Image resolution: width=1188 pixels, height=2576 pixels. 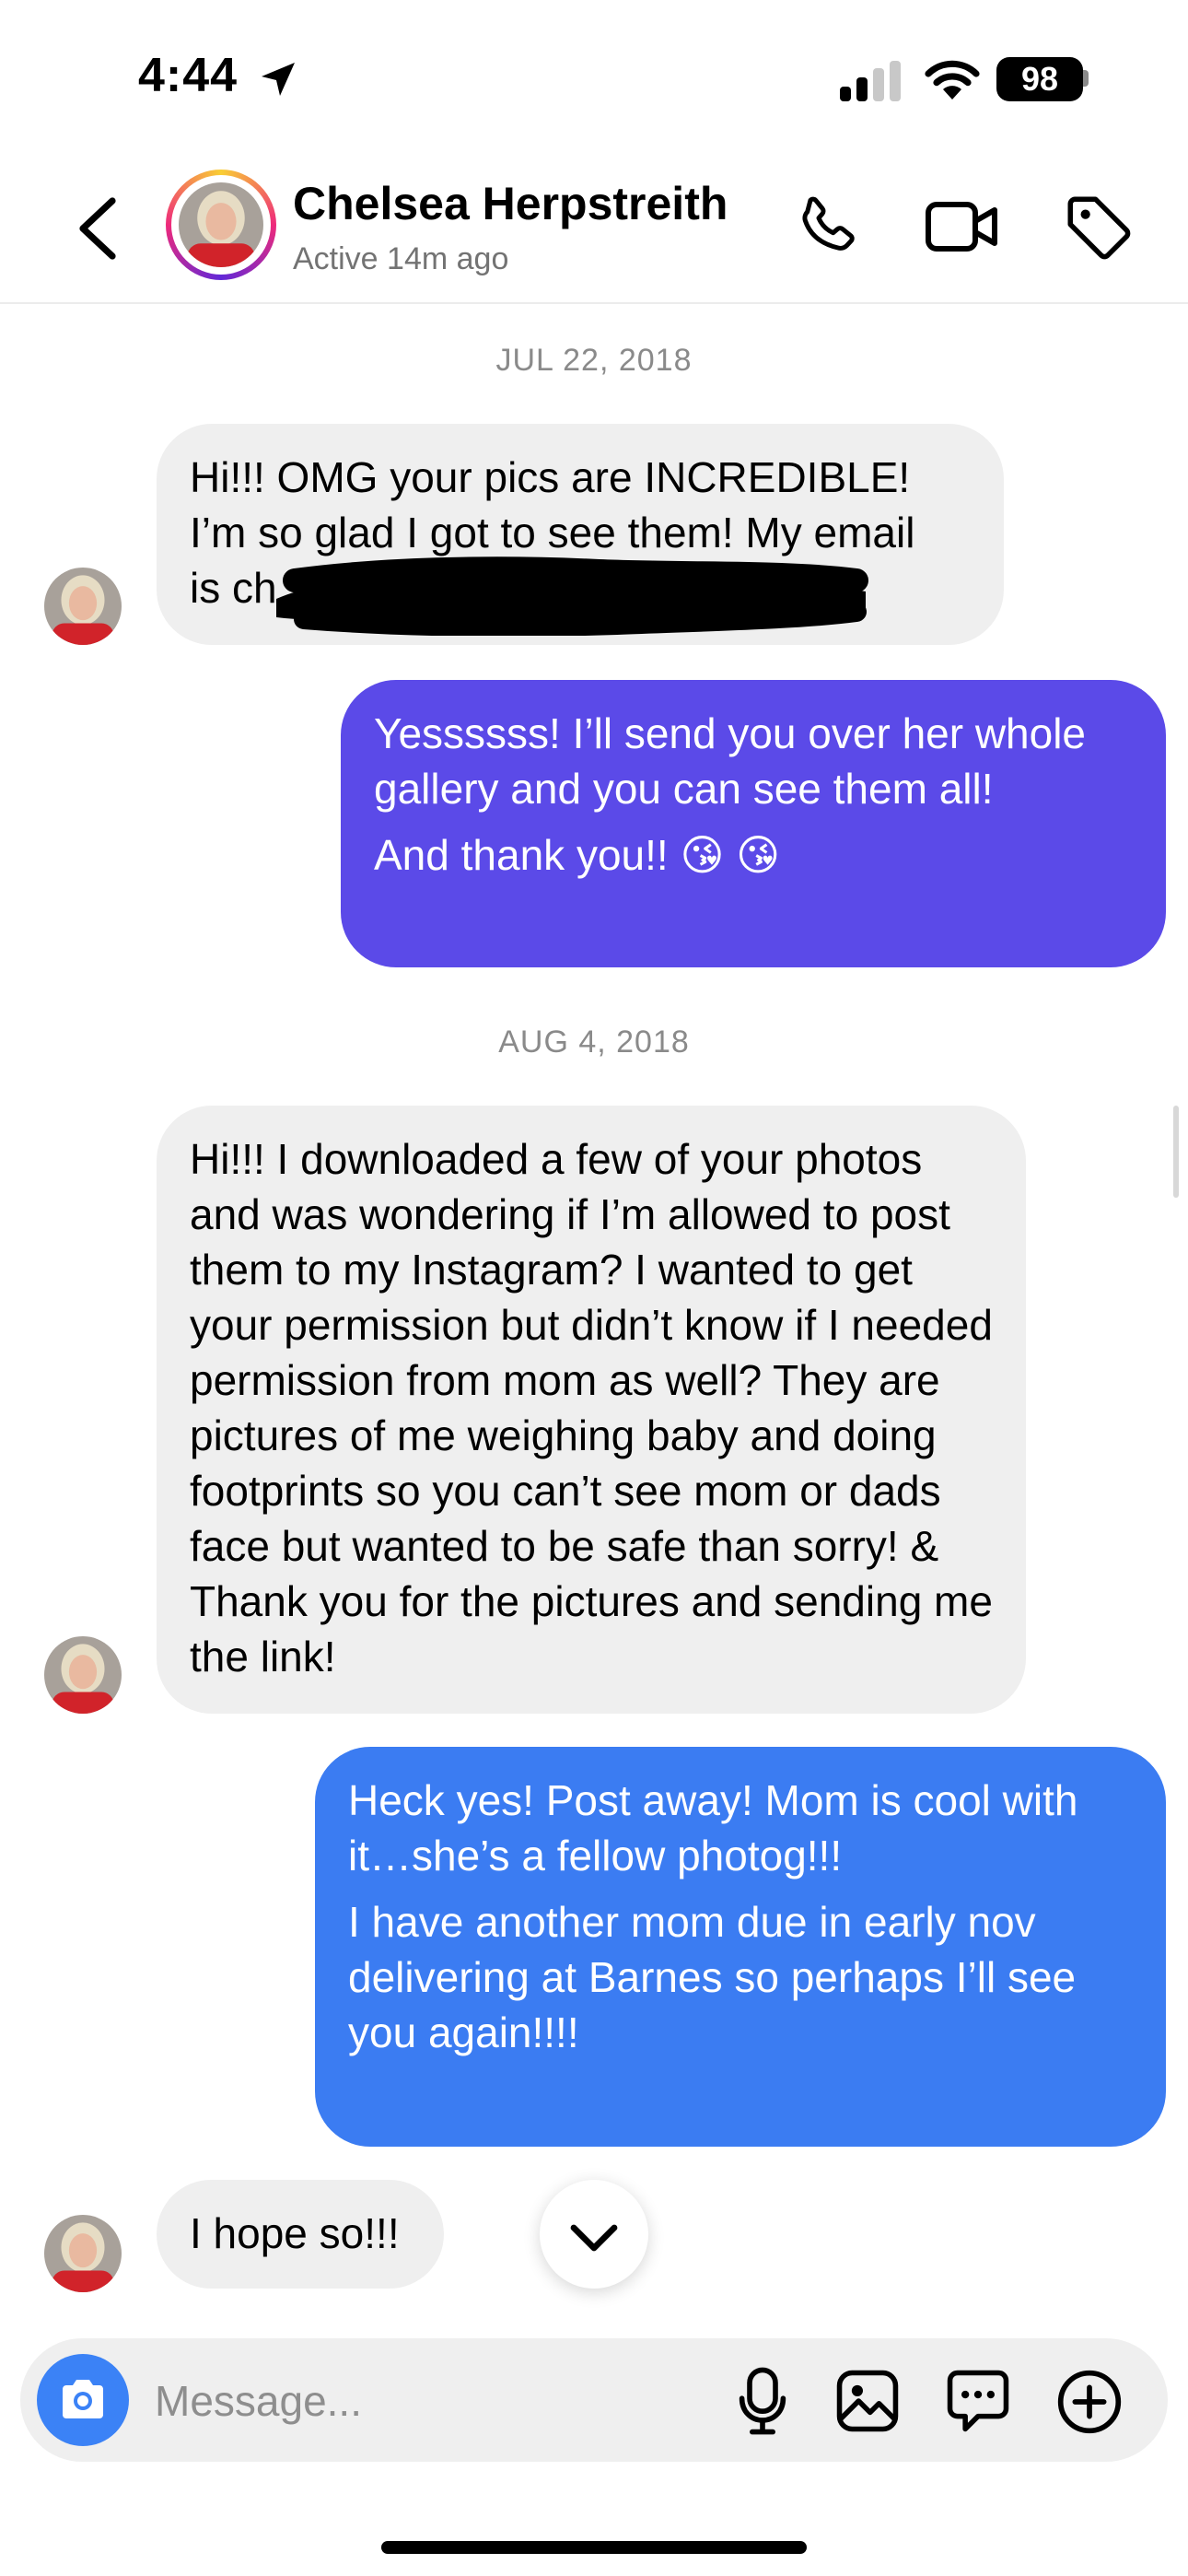 What do you see at coordinates (431, 2400) in the screenshot?
I see `message-input` at bounding box center [431, 2400].